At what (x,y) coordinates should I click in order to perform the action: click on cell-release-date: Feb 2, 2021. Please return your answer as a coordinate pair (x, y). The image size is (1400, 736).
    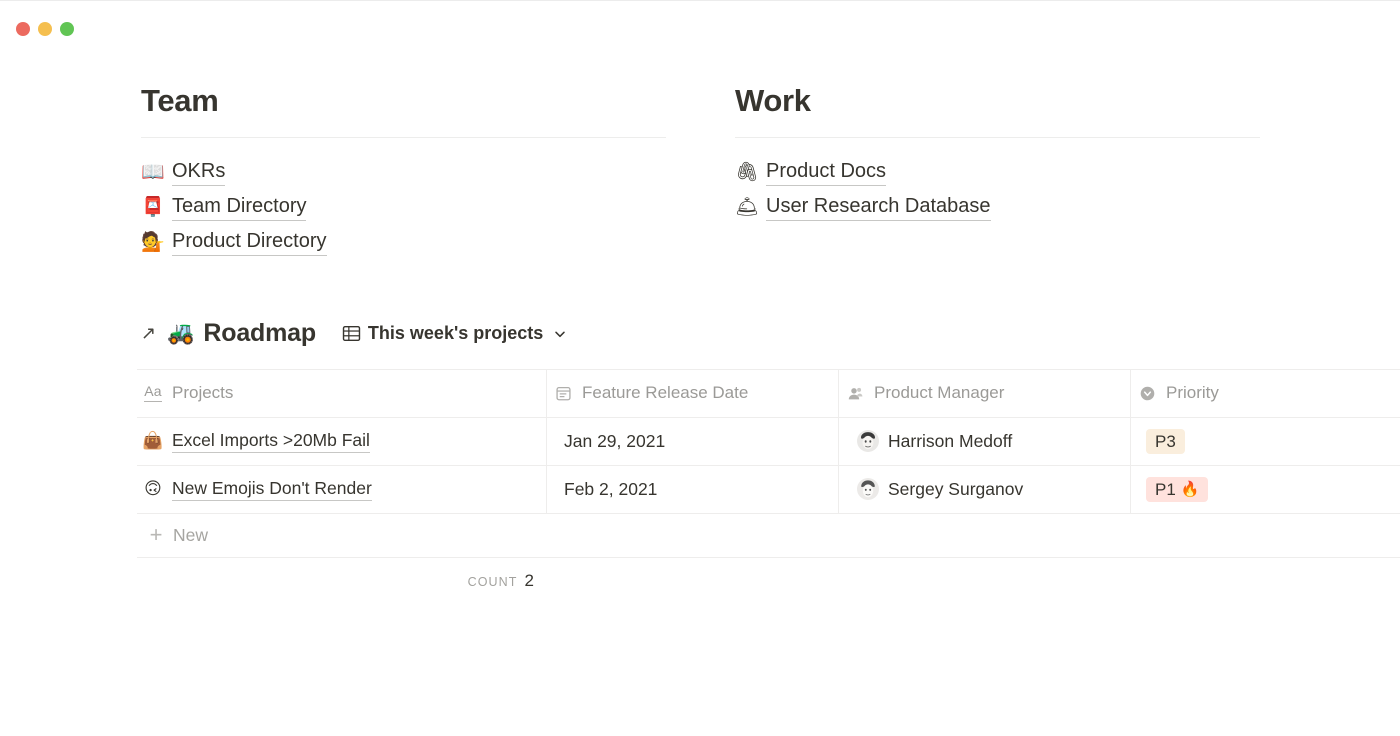
    Looking at the image, I should click on (693, 489).